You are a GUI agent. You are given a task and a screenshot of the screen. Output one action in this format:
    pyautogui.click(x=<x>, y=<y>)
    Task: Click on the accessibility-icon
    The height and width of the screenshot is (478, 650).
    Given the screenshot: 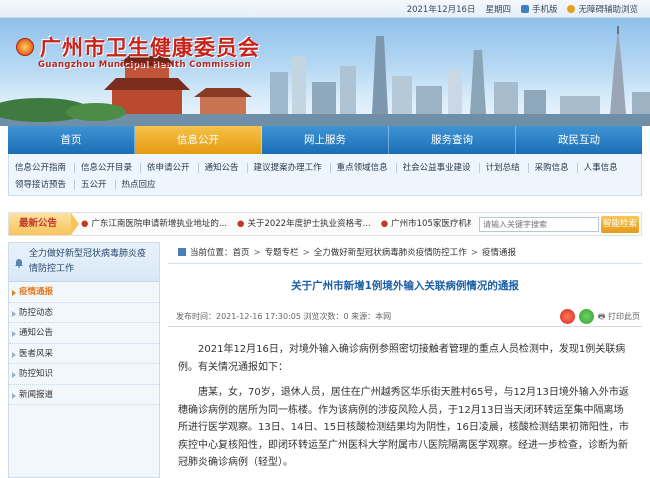 What is the action you would take?
    pyautogui.click(x=571, y=9)
    